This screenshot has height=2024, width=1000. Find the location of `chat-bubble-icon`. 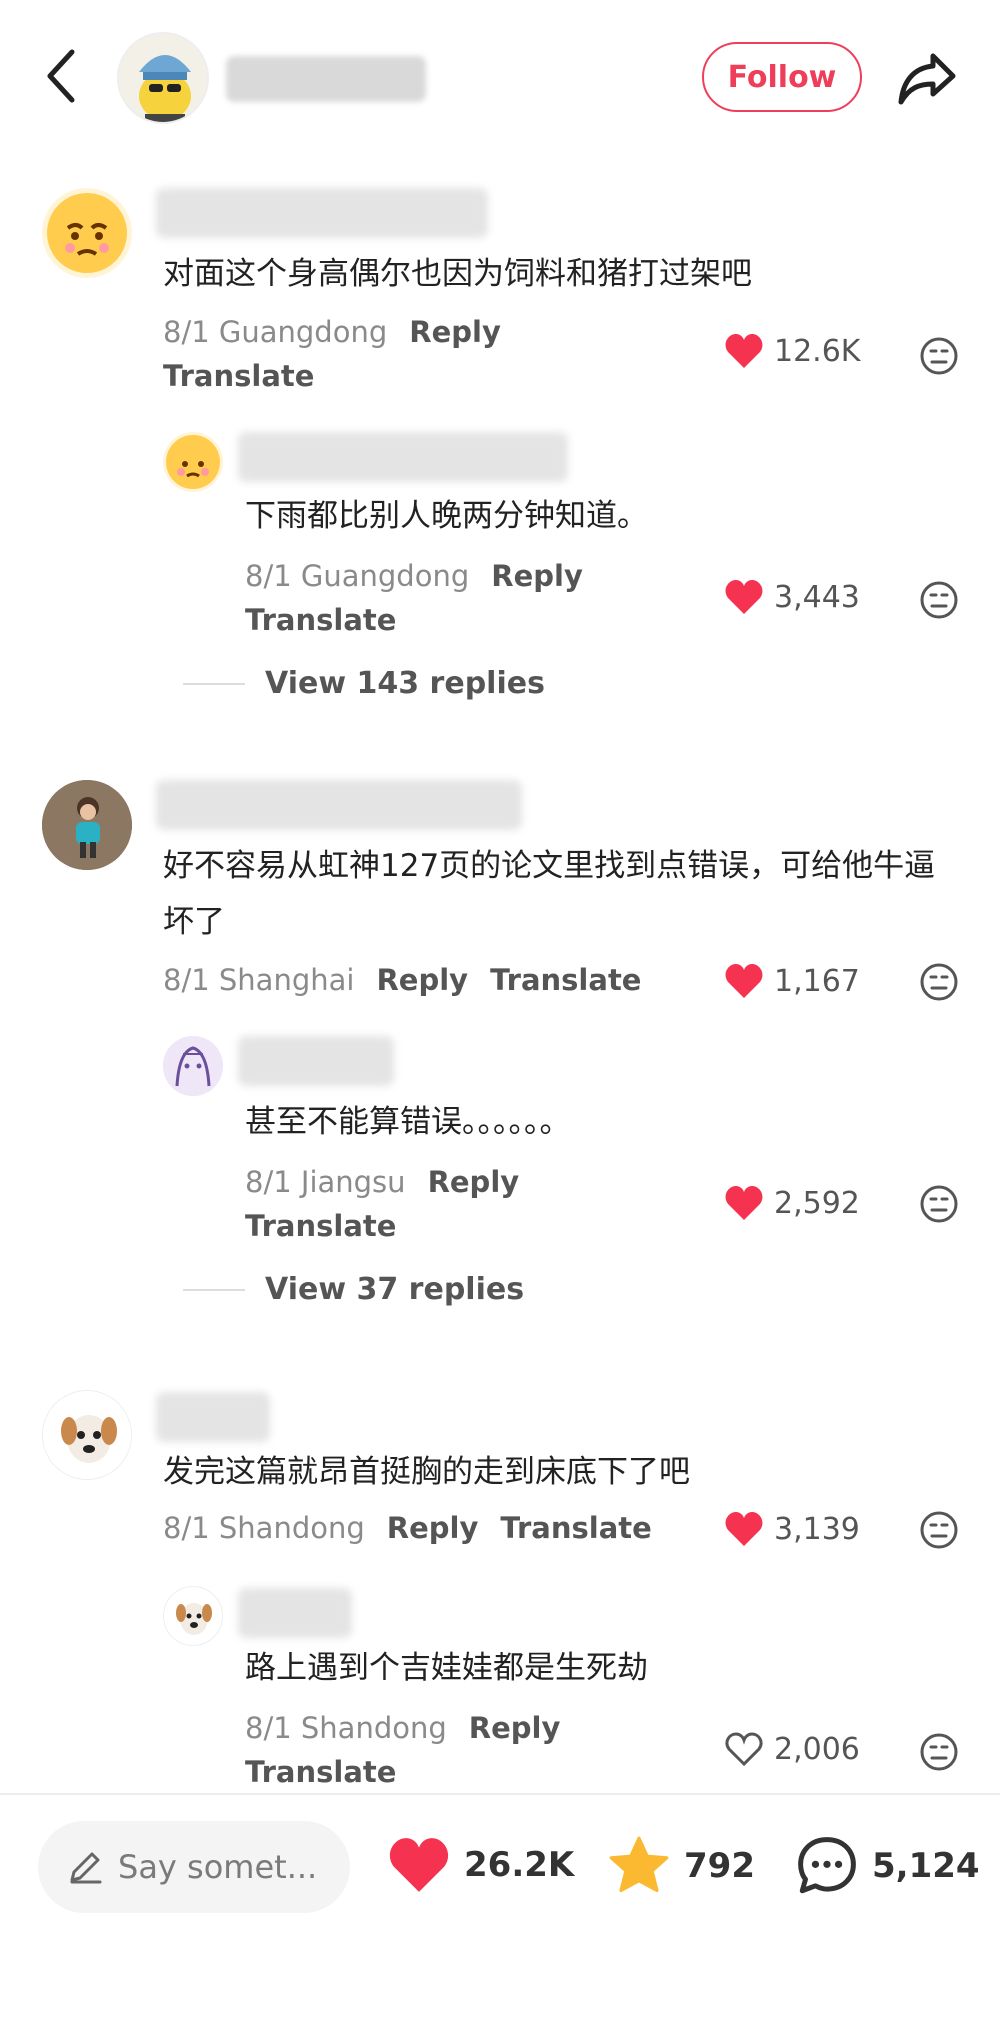

chat-bubble-icon is located at coordinates (827, 1865).